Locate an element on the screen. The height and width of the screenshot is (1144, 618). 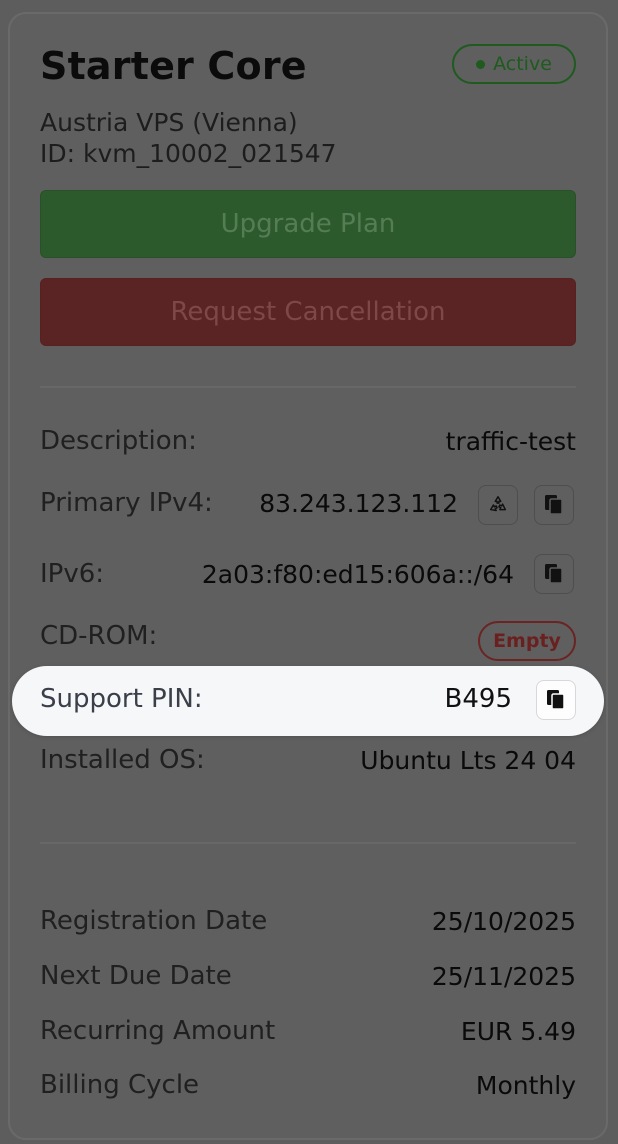
ipv4-value: 83.243.123.112 is located at coordinates (358, 503).